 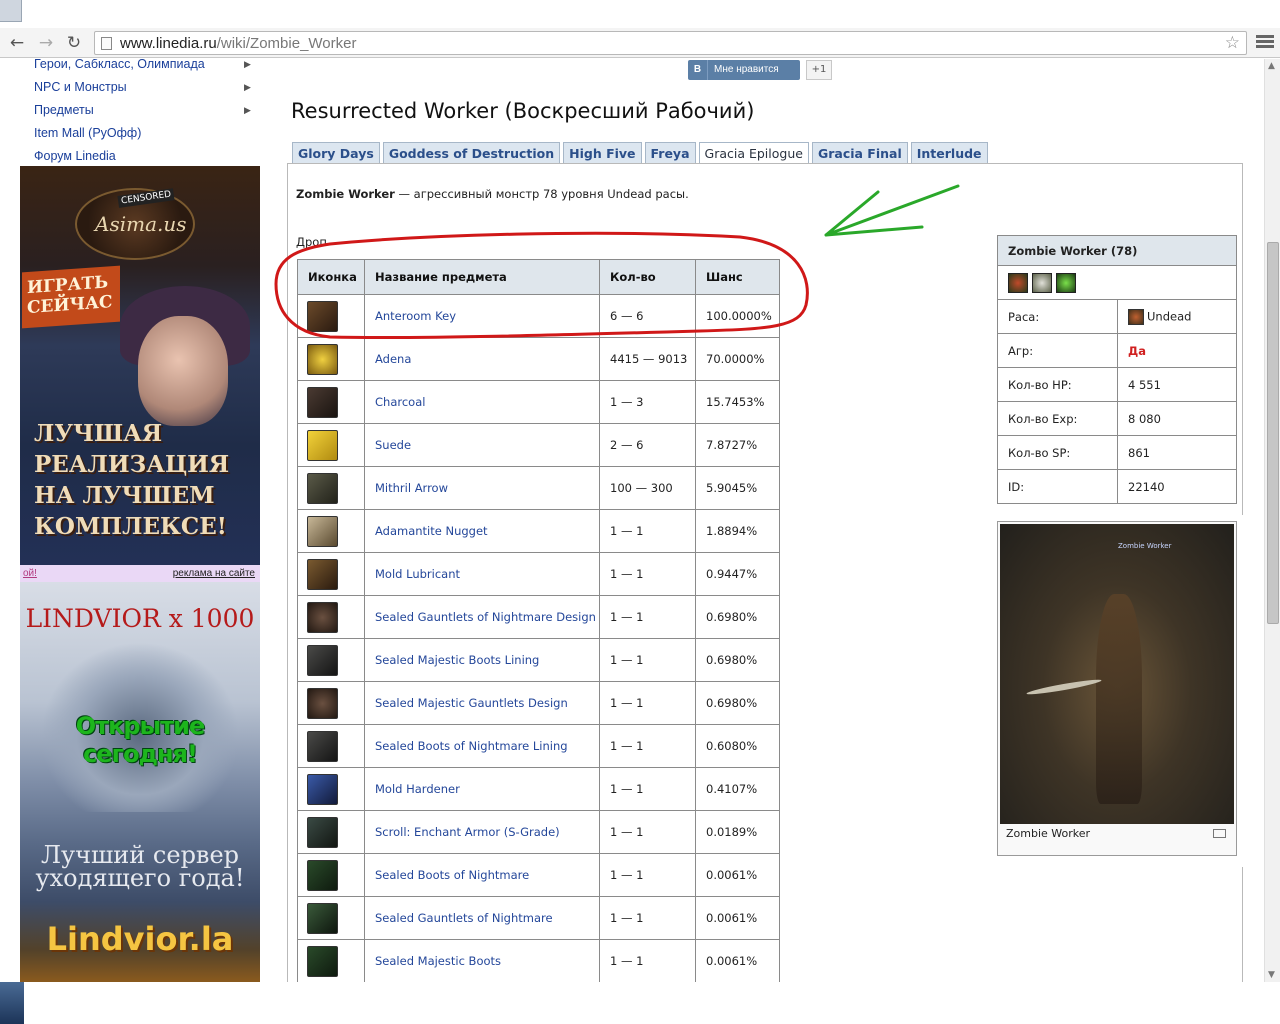 I want to click on tab-gracia-epilogue: Gracia Epilogue, so click(x=753, y=153).